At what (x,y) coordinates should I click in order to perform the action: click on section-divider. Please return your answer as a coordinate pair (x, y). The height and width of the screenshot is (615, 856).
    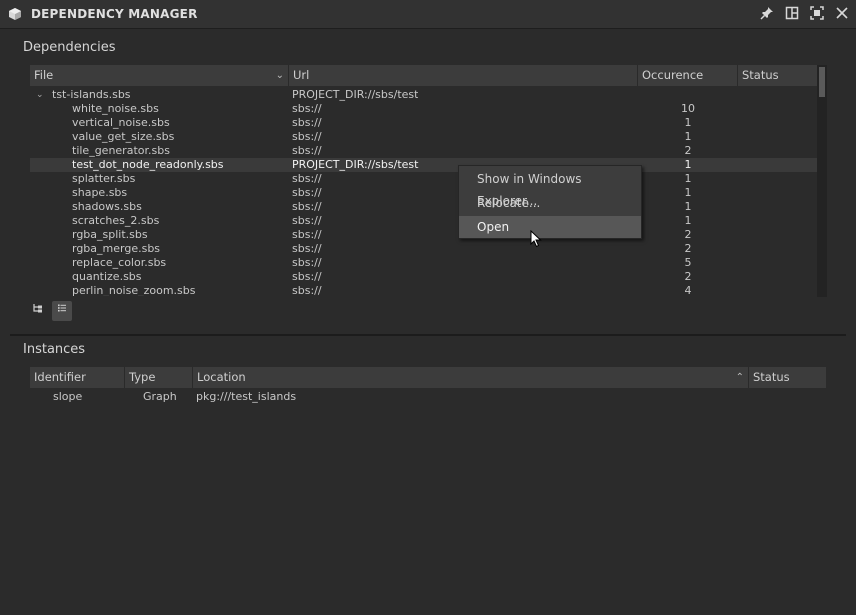
    Looking at the image, I should click on (428, 335).